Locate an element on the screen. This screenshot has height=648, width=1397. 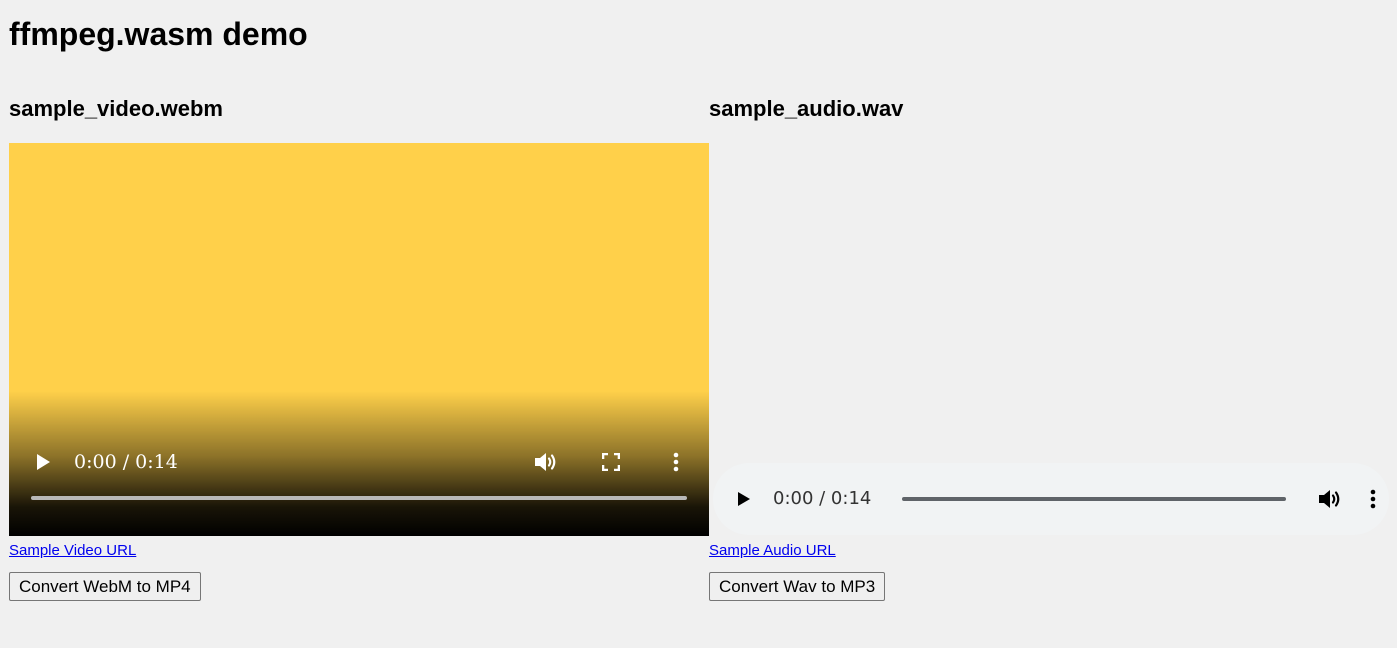
sample-video-link: Sample Video URL is located at coordinates (72, 551).